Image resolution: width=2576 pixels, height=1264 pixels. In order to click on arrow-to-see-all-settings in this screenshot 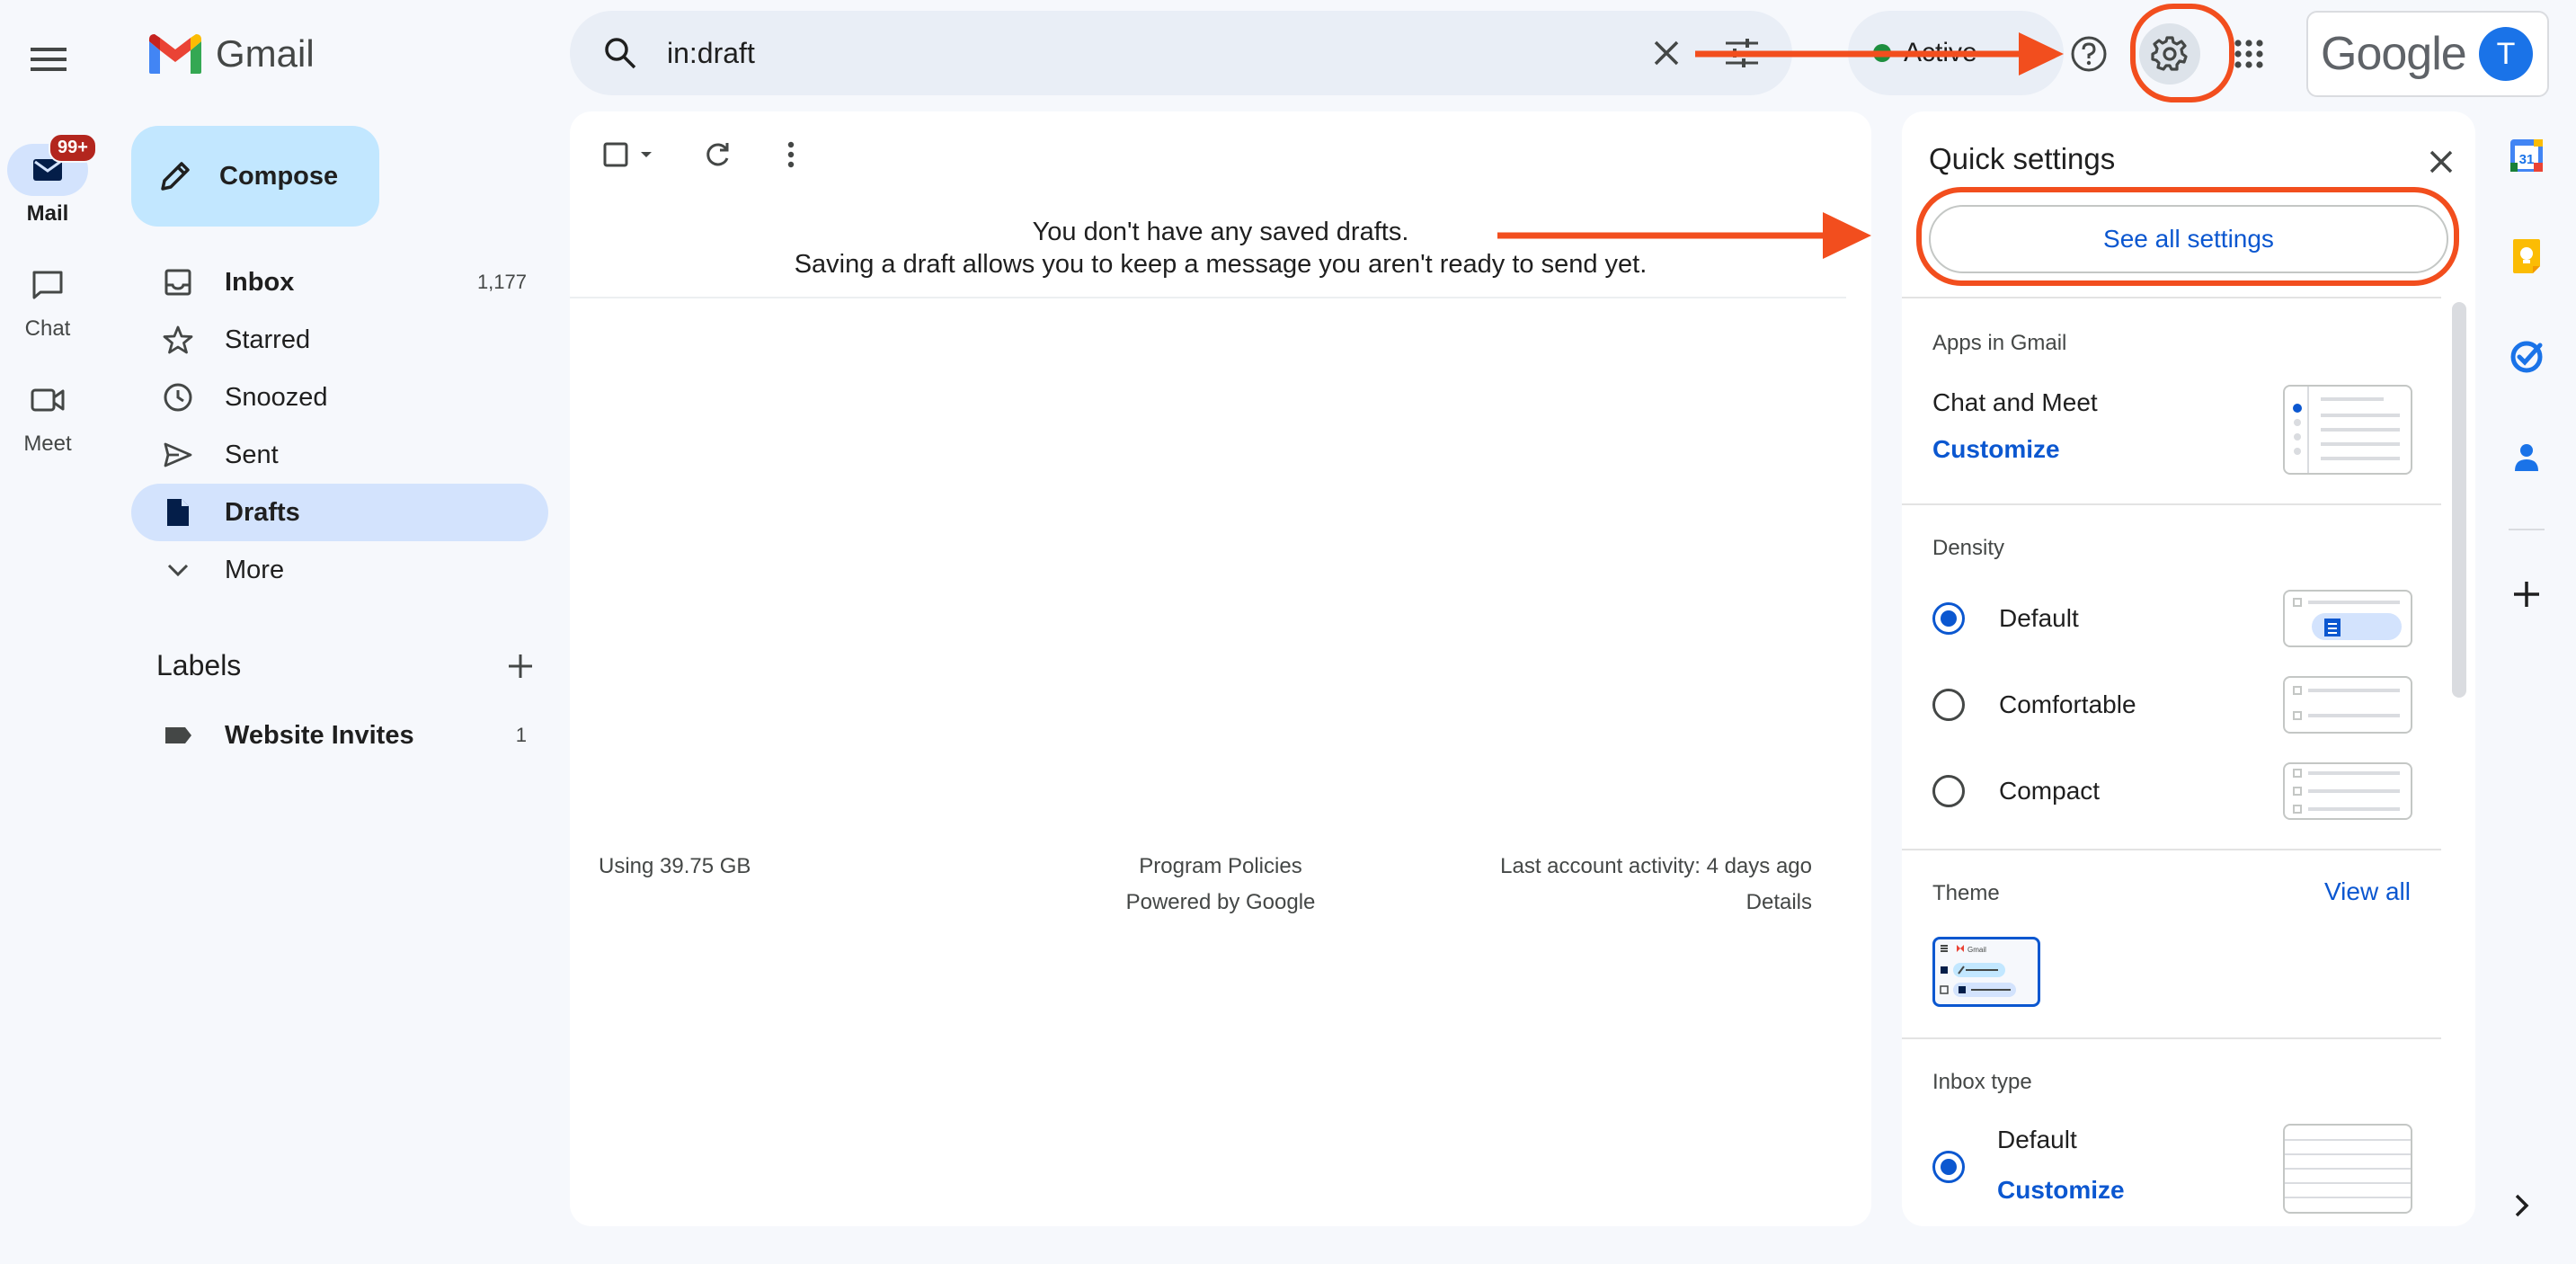, I will do `click(1684, 235)`.